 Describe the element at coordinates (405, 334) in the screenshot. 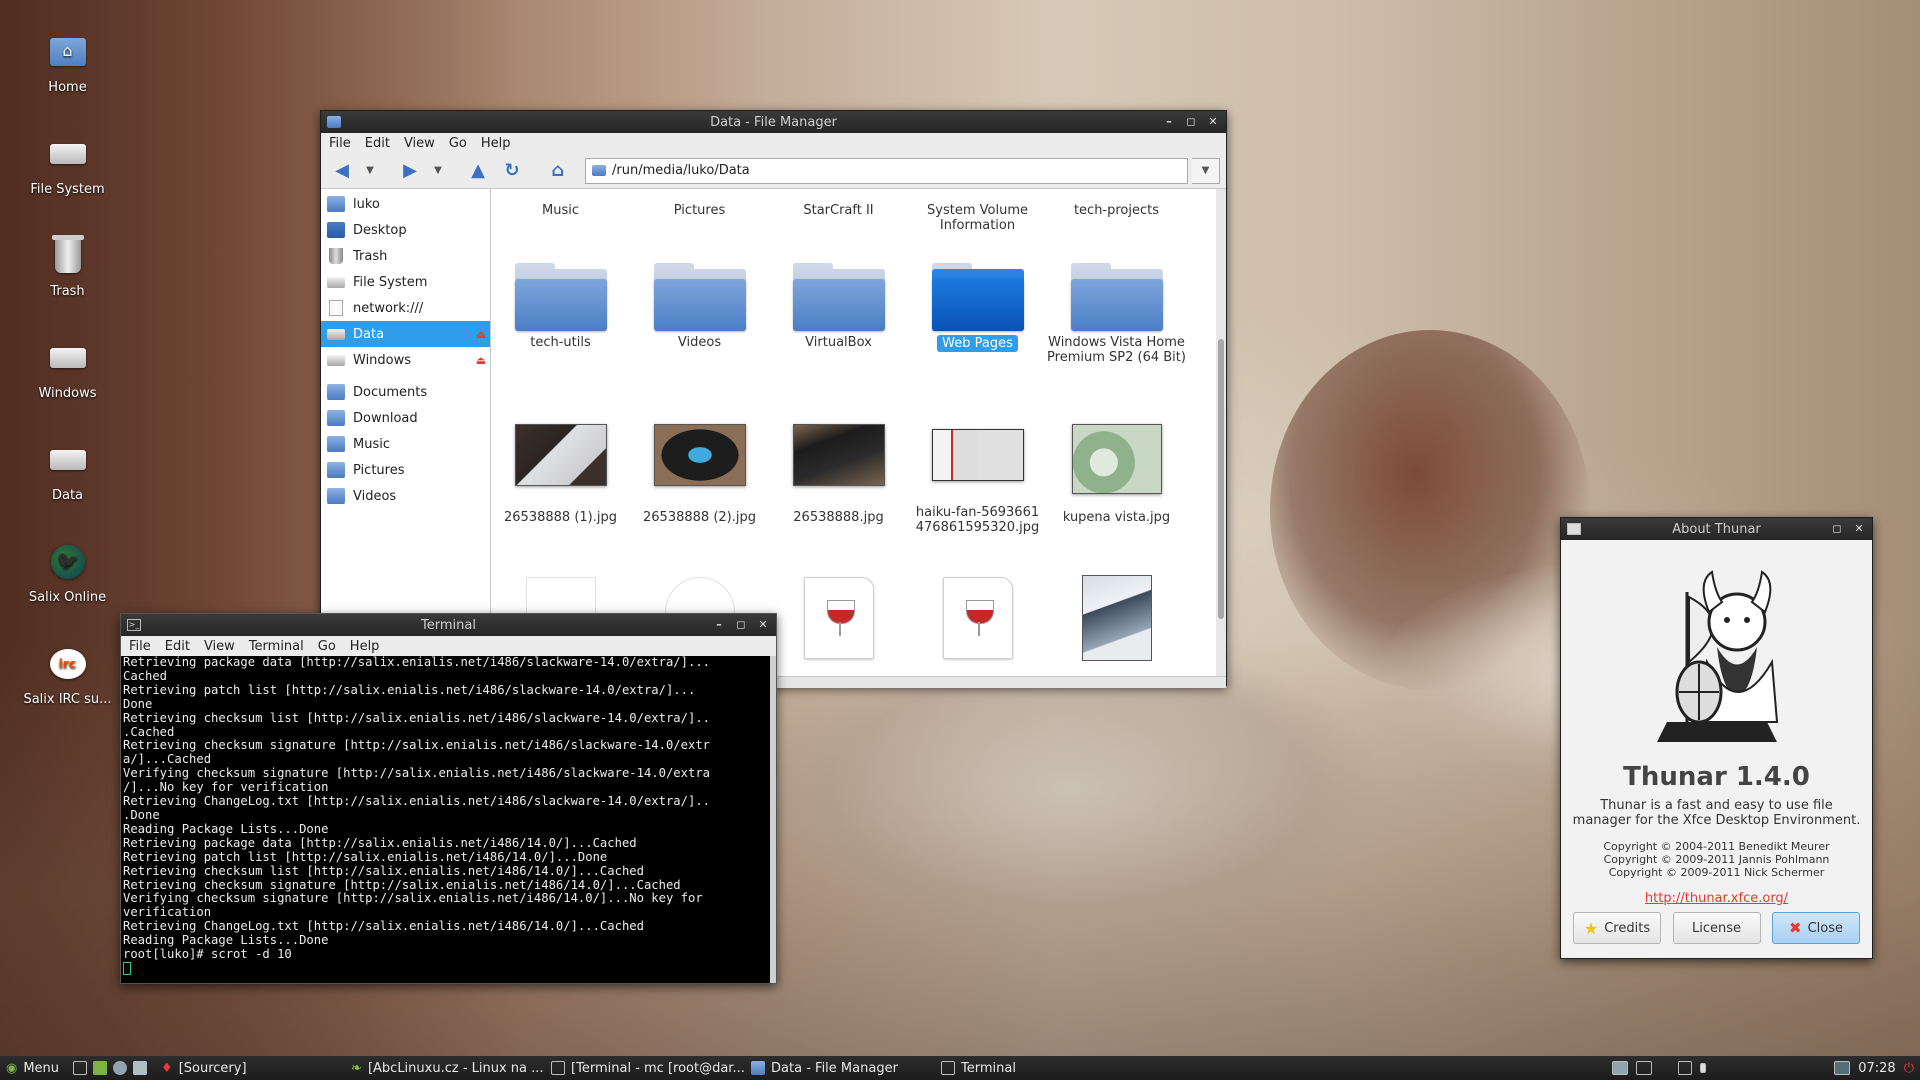

I see `sidebar-item-data: Data ⏏` at that location.